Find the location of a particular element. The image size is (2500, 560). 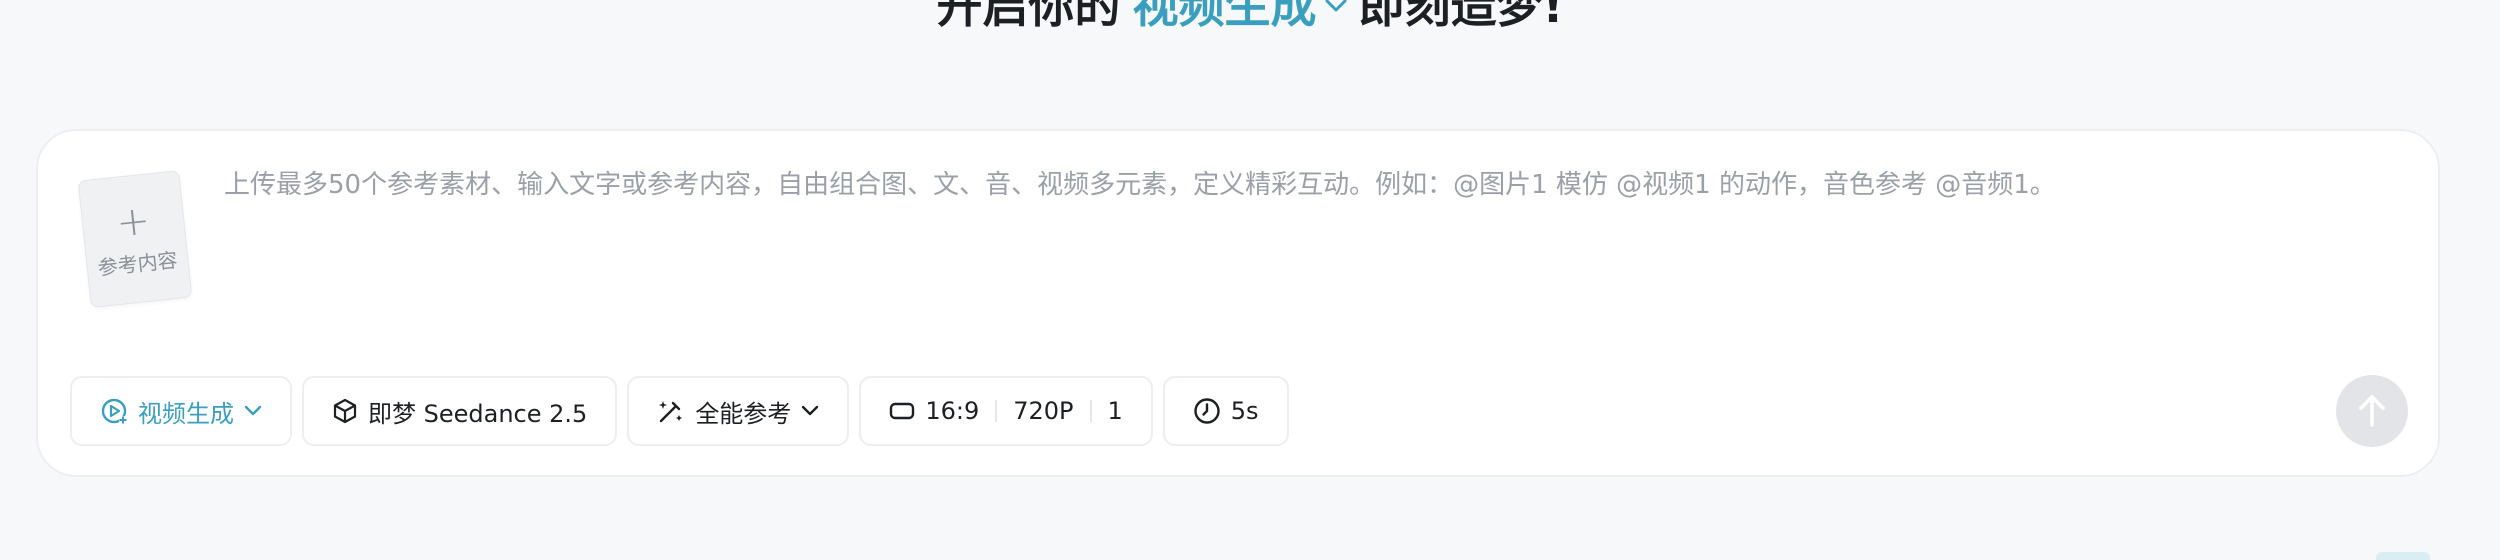

plus-icon: + is located at coordinates (133, 221).